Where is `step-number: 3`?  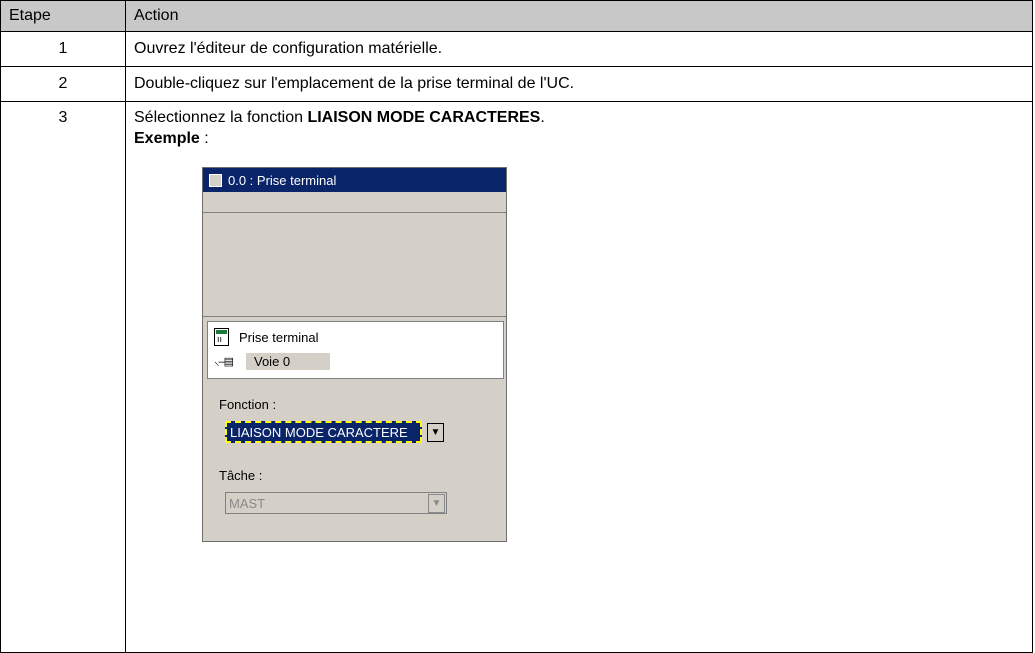 step-number: 3 is located at coordinates (63, 377).